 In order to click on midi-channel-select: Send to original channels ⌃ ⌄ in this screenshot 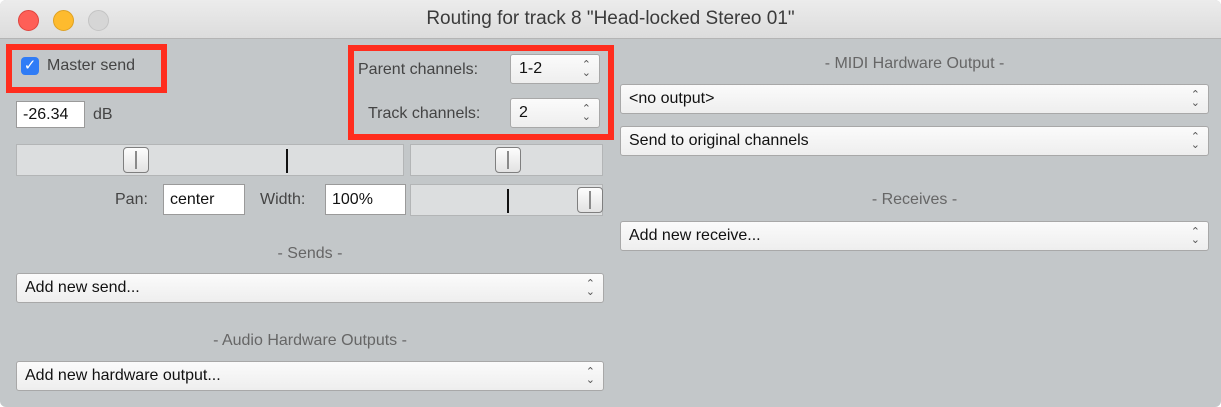, I will do `click(914, 141)`.